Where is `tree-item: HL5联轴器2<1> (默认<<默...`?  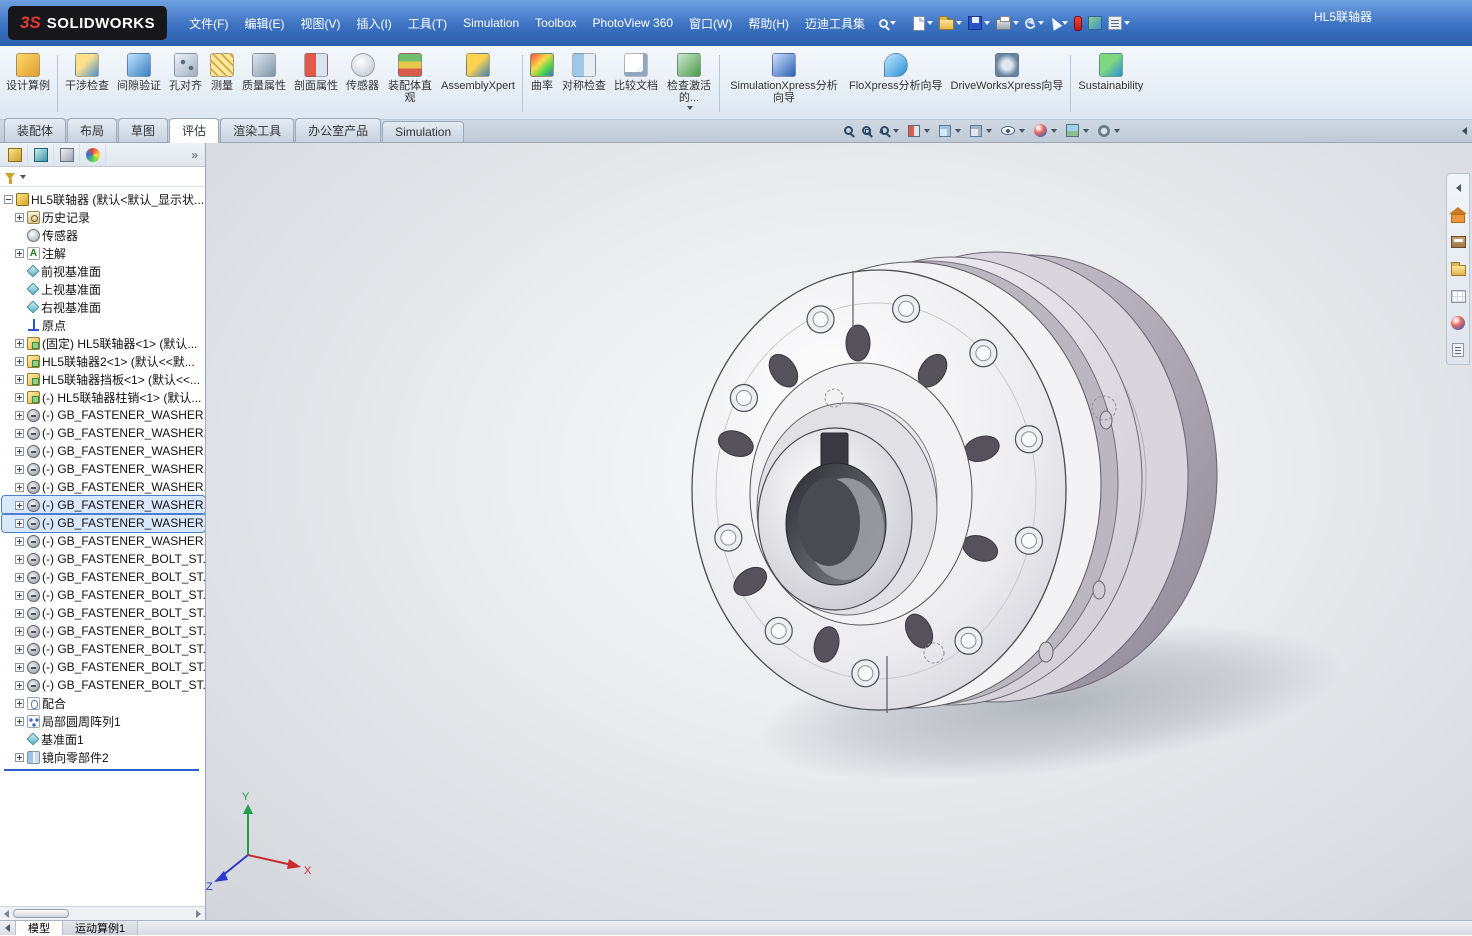 tree-item: HL5联轴器2<1> (默认<<默... is located at coordinates (103, 361).